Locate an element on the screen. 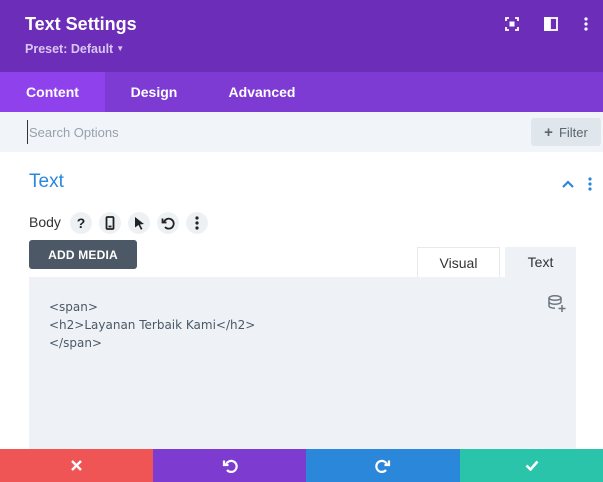  add-media-button: ADD MEDIA is located at coordinates (83, 254).